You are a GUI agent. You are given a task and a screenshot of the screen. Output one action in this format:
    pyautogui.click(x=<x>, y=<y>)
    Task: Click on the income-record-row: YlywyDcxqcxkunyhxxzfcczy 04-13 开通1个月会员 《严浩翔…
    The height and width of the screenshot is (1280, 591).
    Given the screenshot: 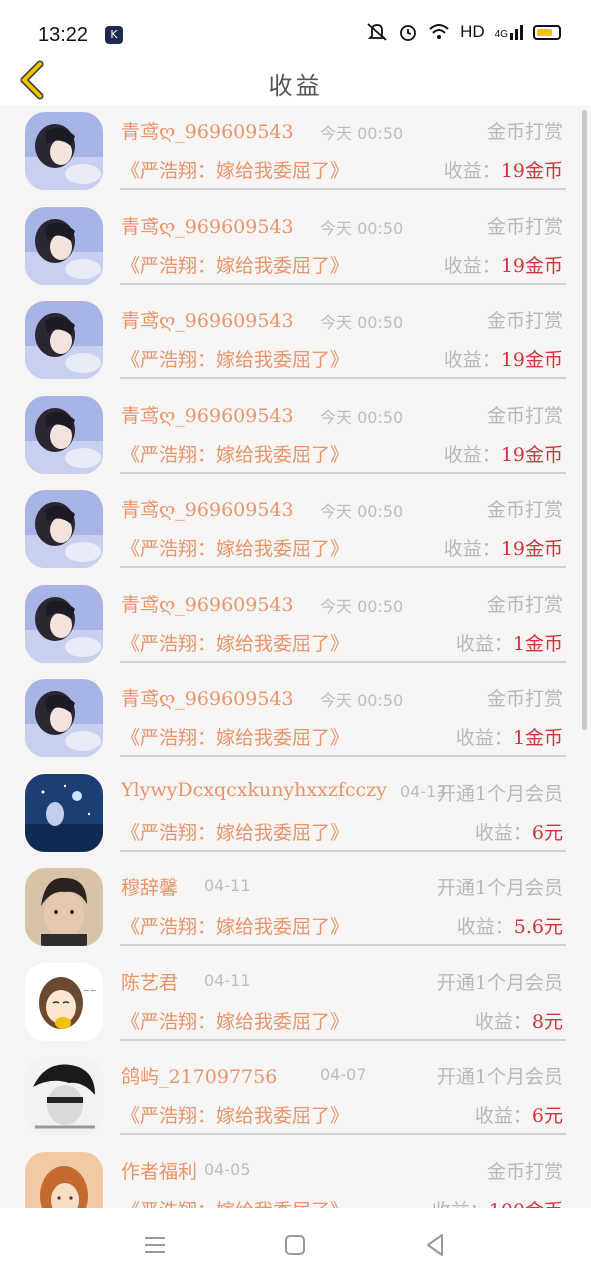 What is the action you would take?
    pyautogui.click(x=295, y=815)
    